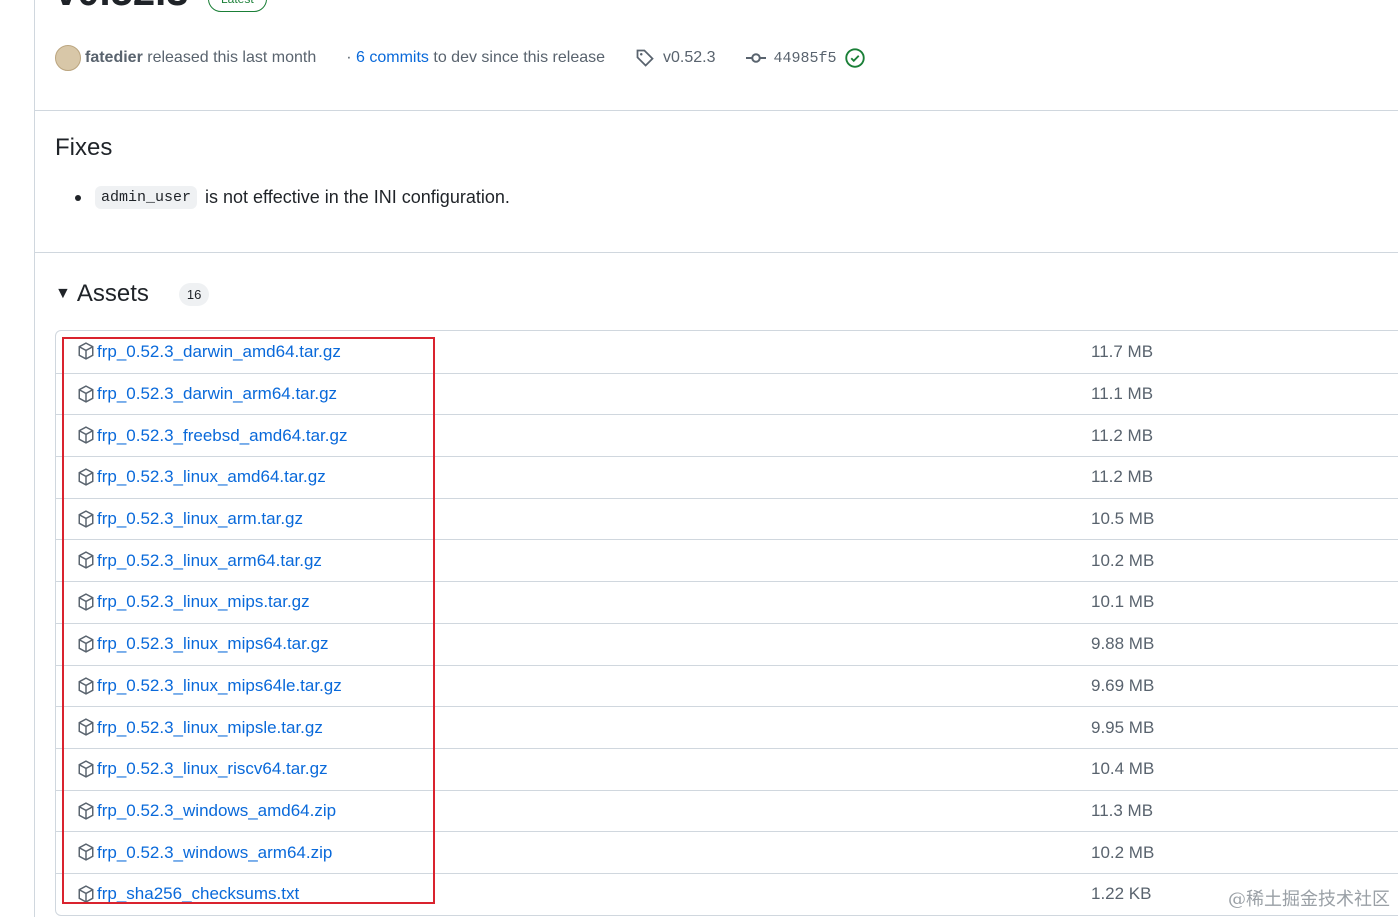 The height and width of the screenshot is (917, 1398). I want to click on latest-badge: Latest, so click(237, 6).